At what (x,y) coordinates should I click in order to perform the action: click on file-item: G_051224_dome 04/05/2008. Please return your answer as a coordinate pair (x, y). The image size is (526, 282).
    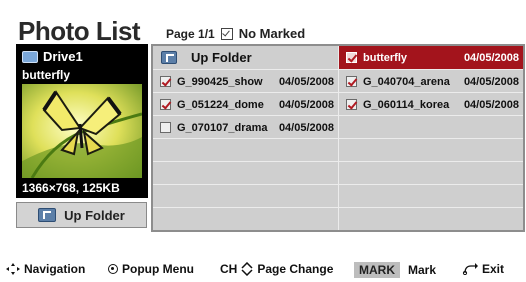
    Looking at the image, I should click on (245, 104).